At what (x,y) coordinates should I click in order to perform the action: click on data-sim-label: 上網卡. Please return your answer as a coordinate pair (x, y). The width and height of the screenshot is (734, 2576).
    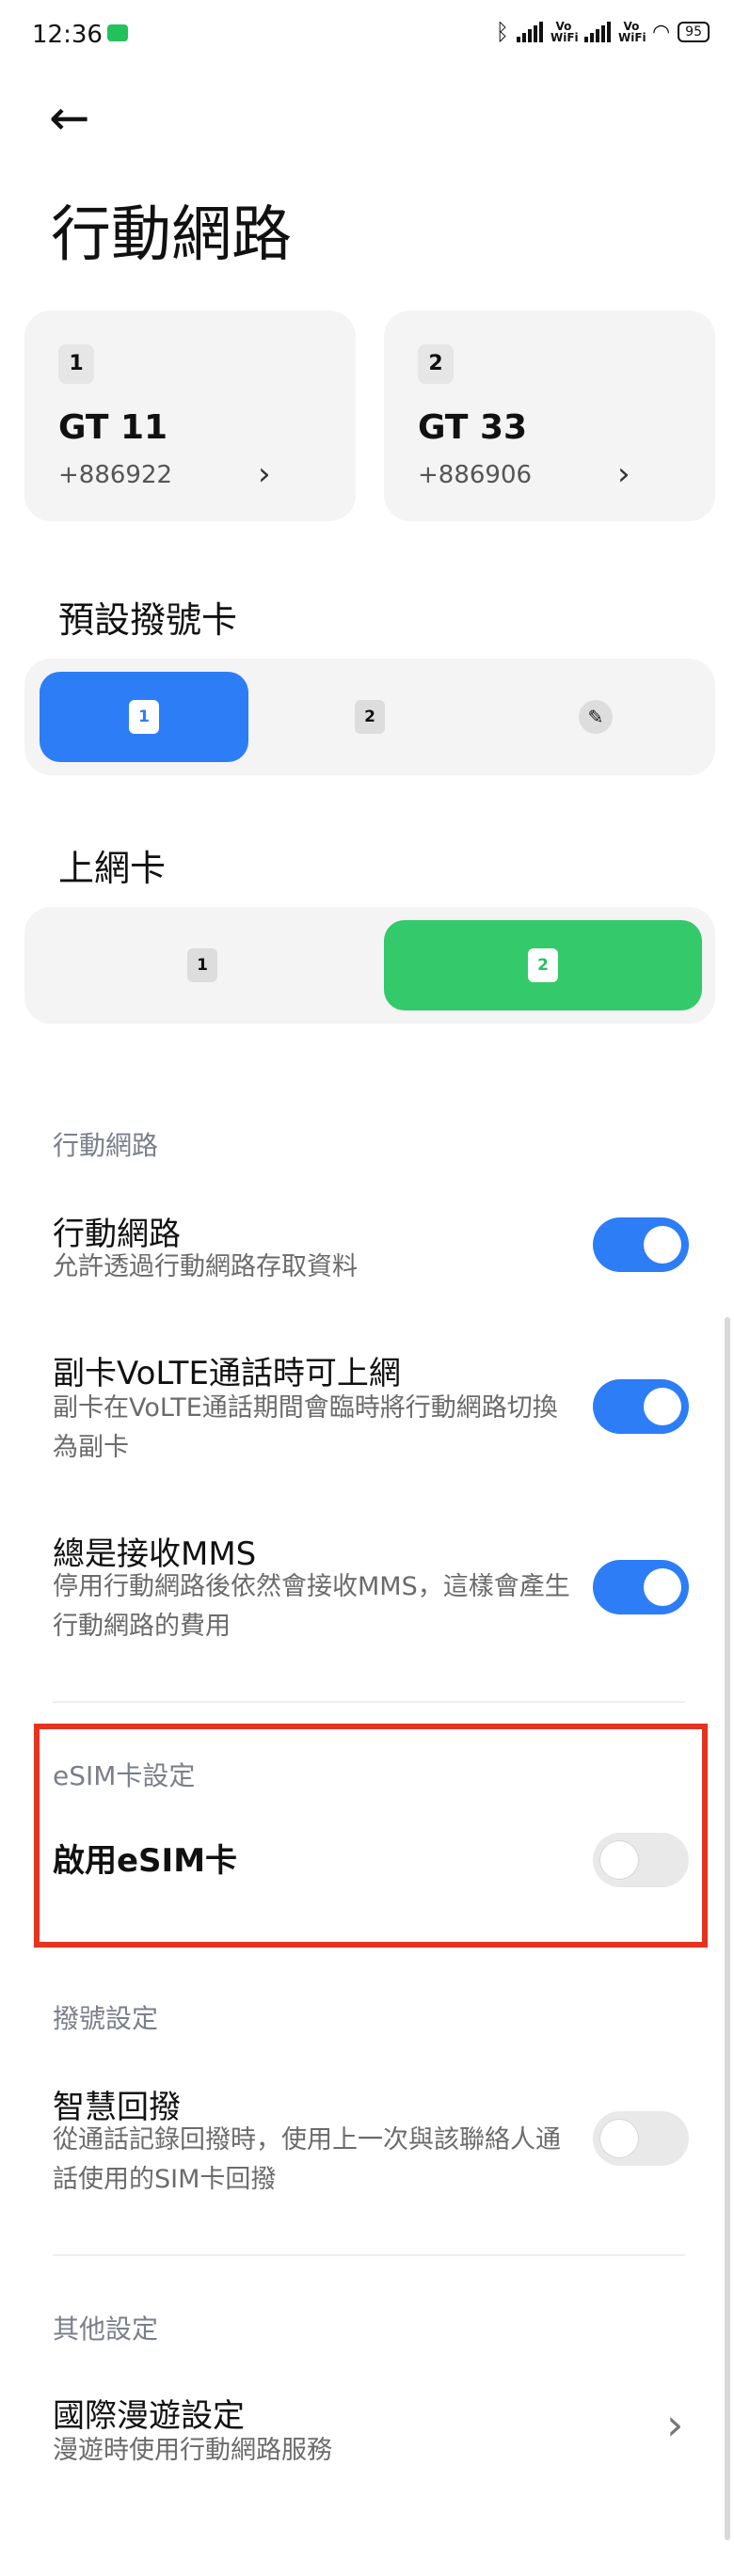
    Looking at the image, I should click on (112, 868).